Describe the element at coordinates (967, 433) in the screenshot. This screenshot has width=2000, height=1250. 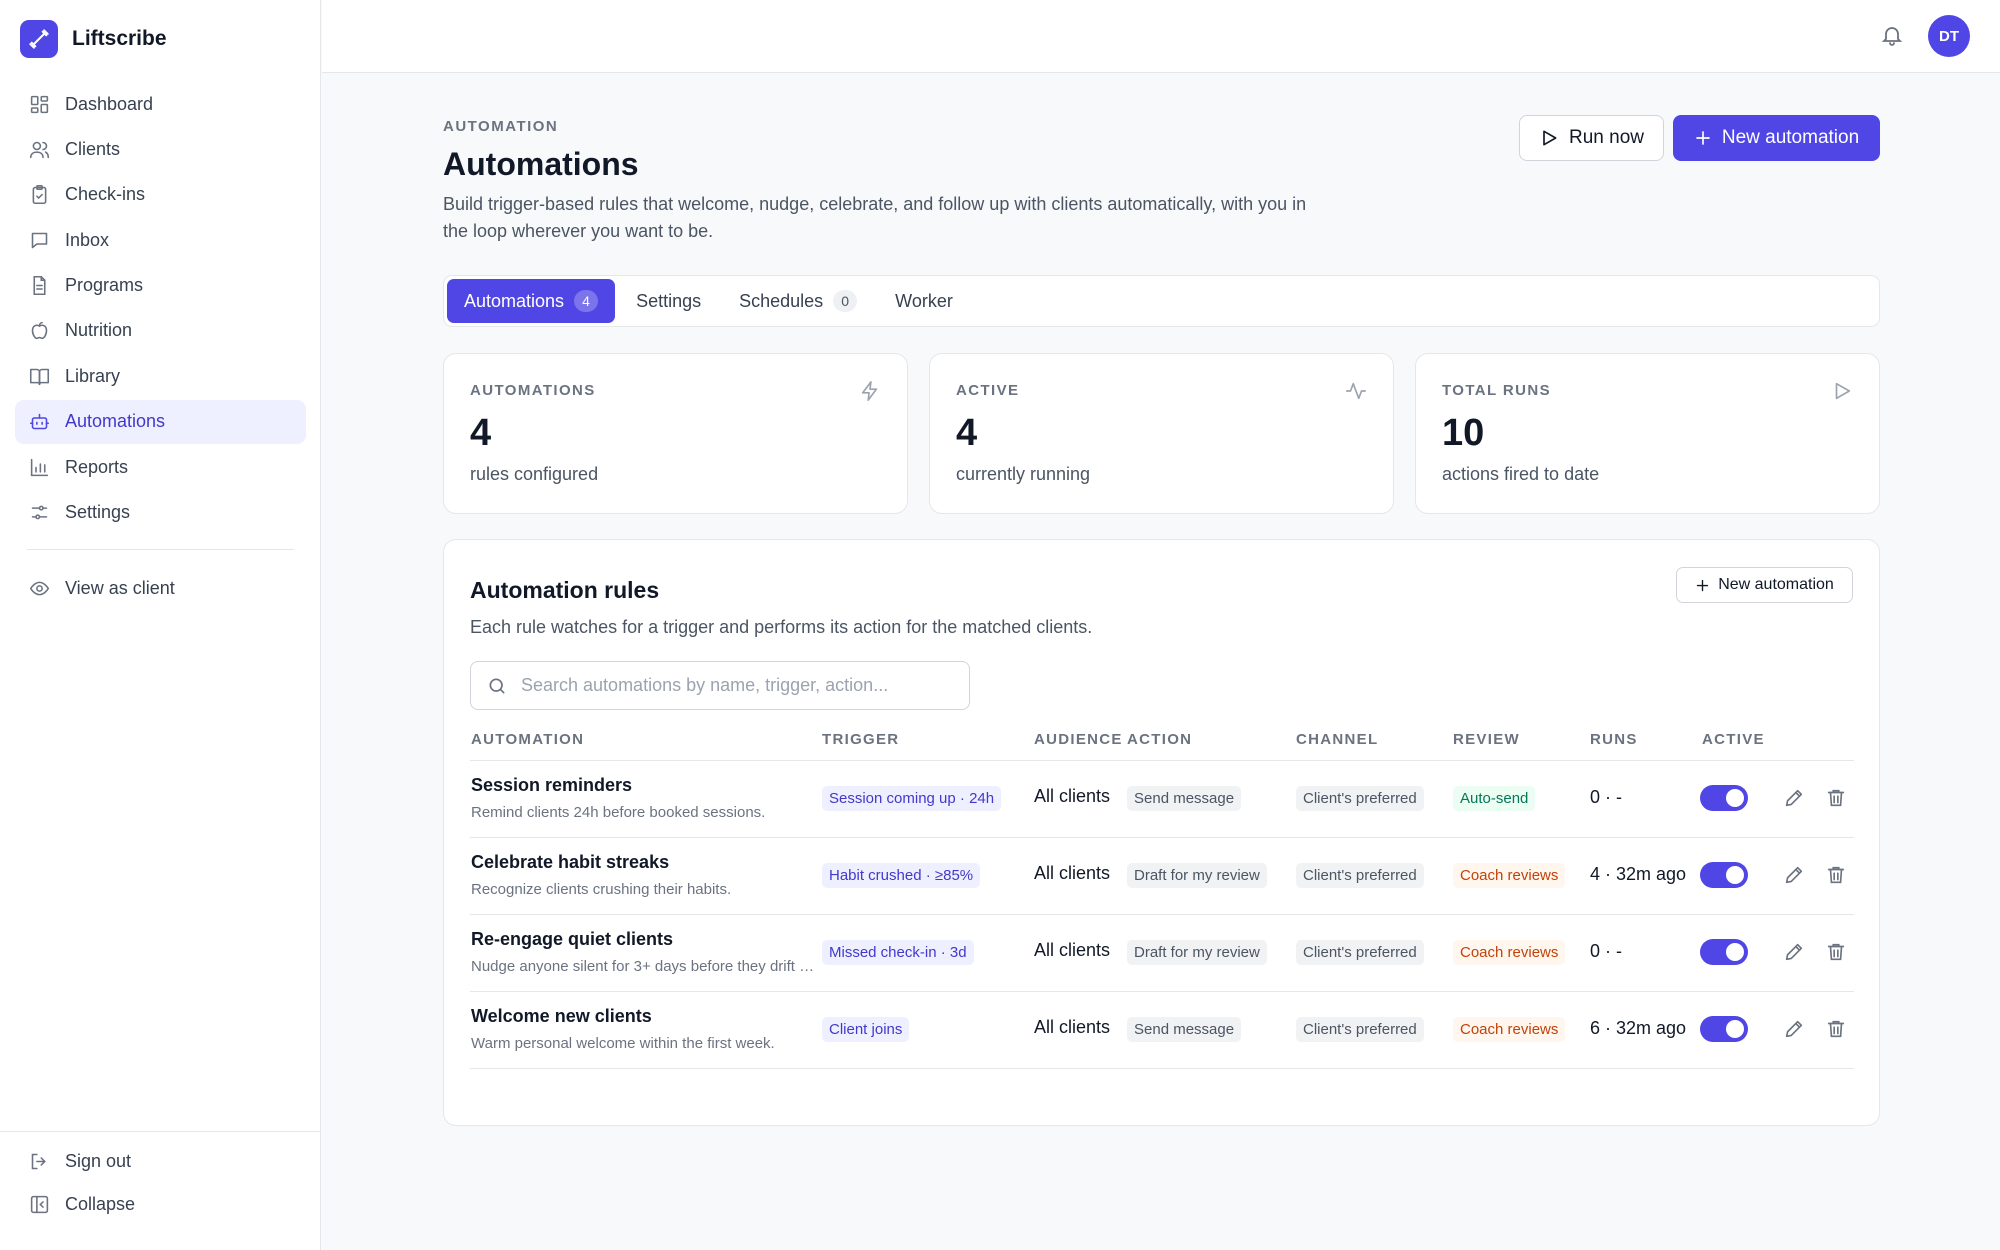
I see `stat-value: 4` at that location.